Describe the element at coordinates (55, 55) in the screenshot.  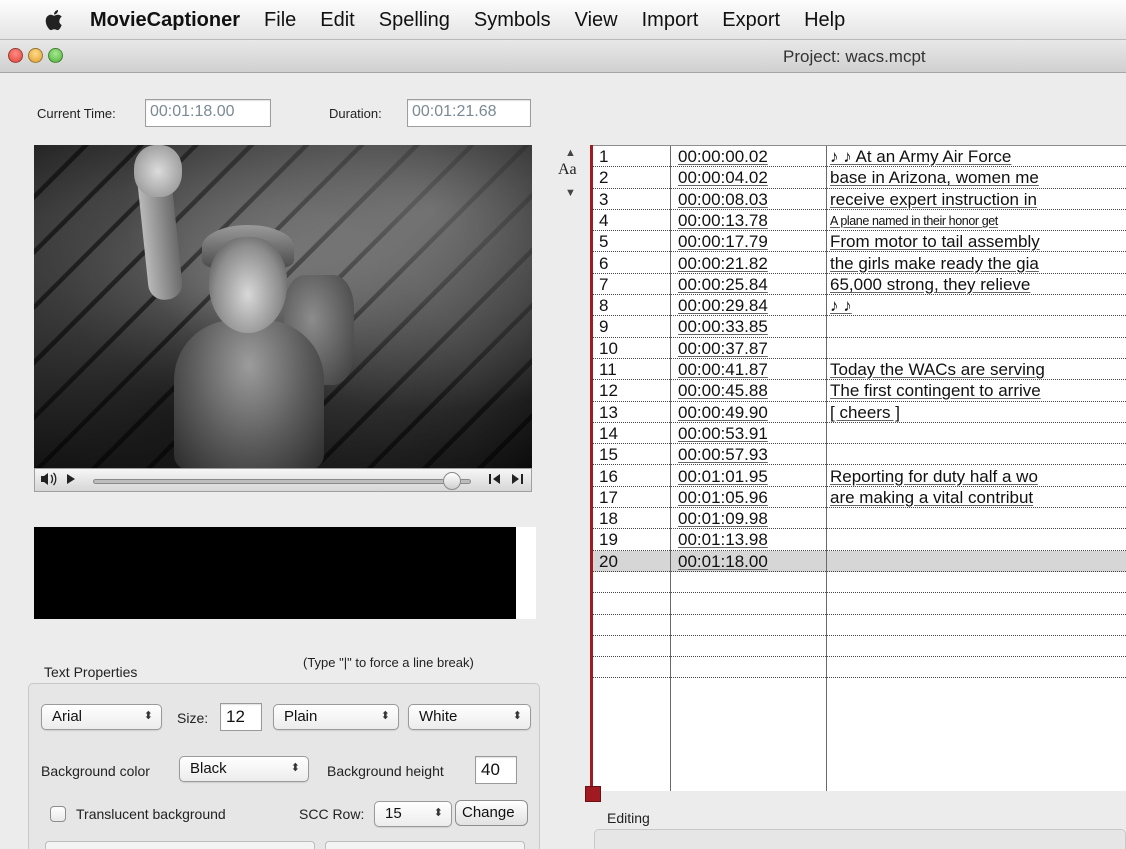
I see `zoom-window-button` at that location.